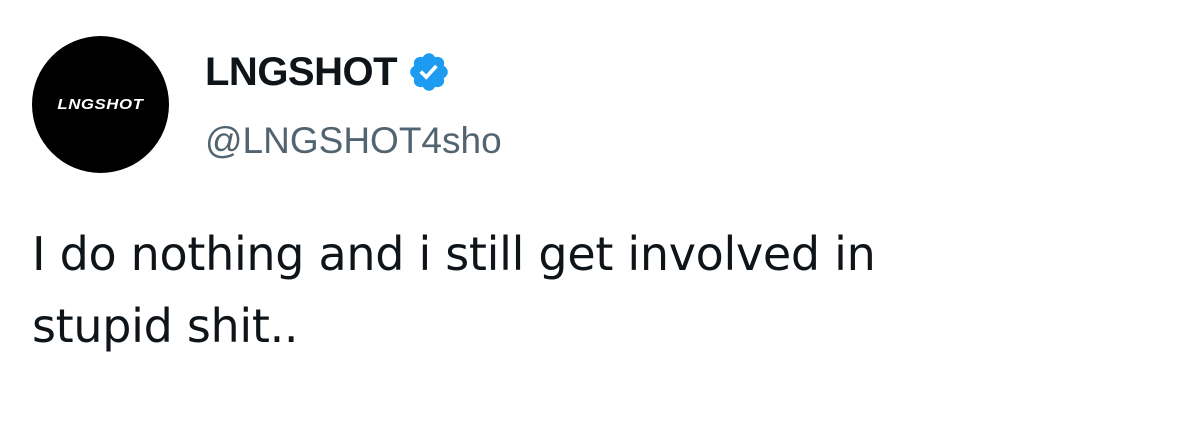 The height and width of the screenshot is (428, 1199). I want to click on verified-badge-icon, so click(429, 72).